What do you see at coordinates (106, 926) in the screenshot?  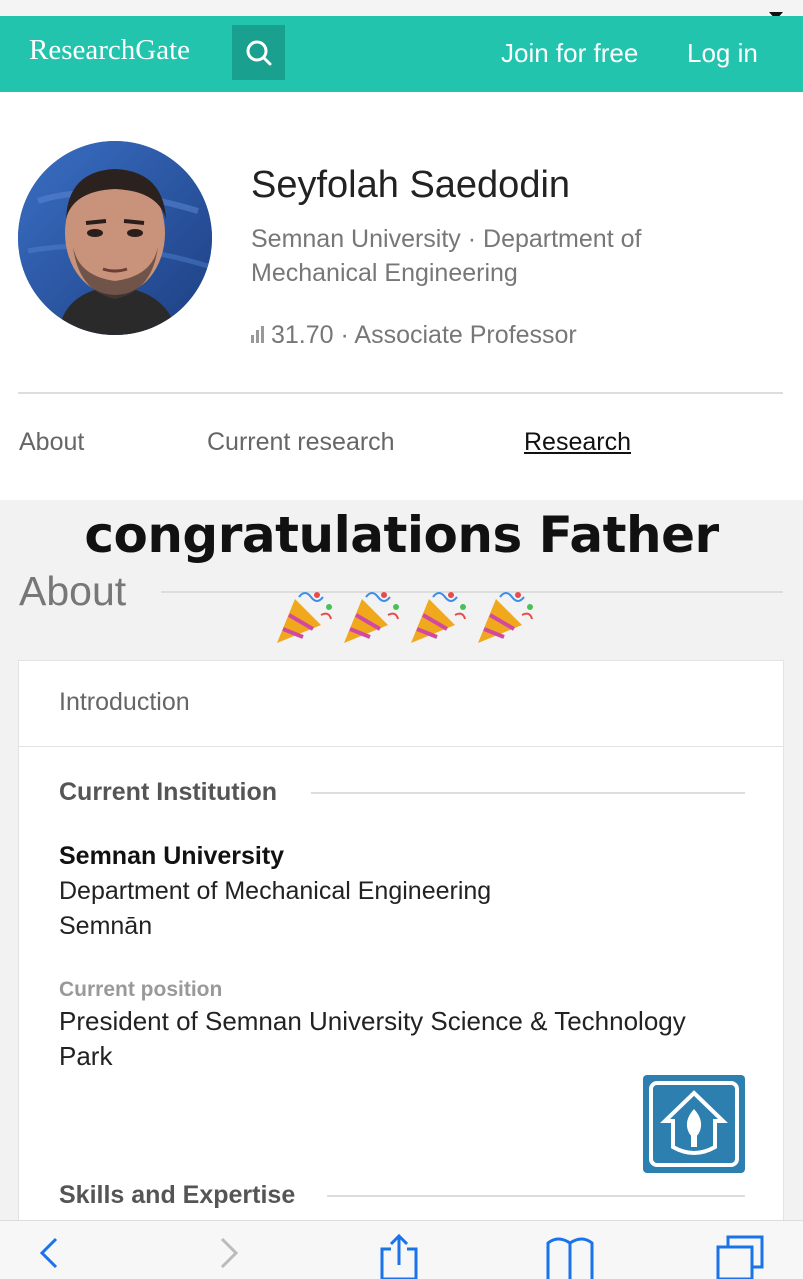 I see `institution-city: Semnān` at bounding box center [106, 926].